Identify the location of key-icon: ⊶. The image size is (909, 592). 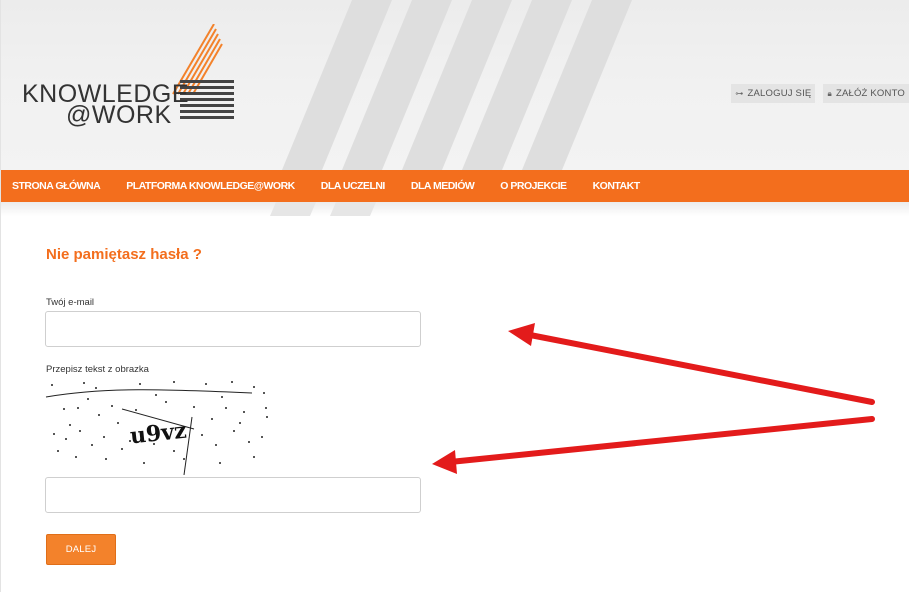
(739, 93).